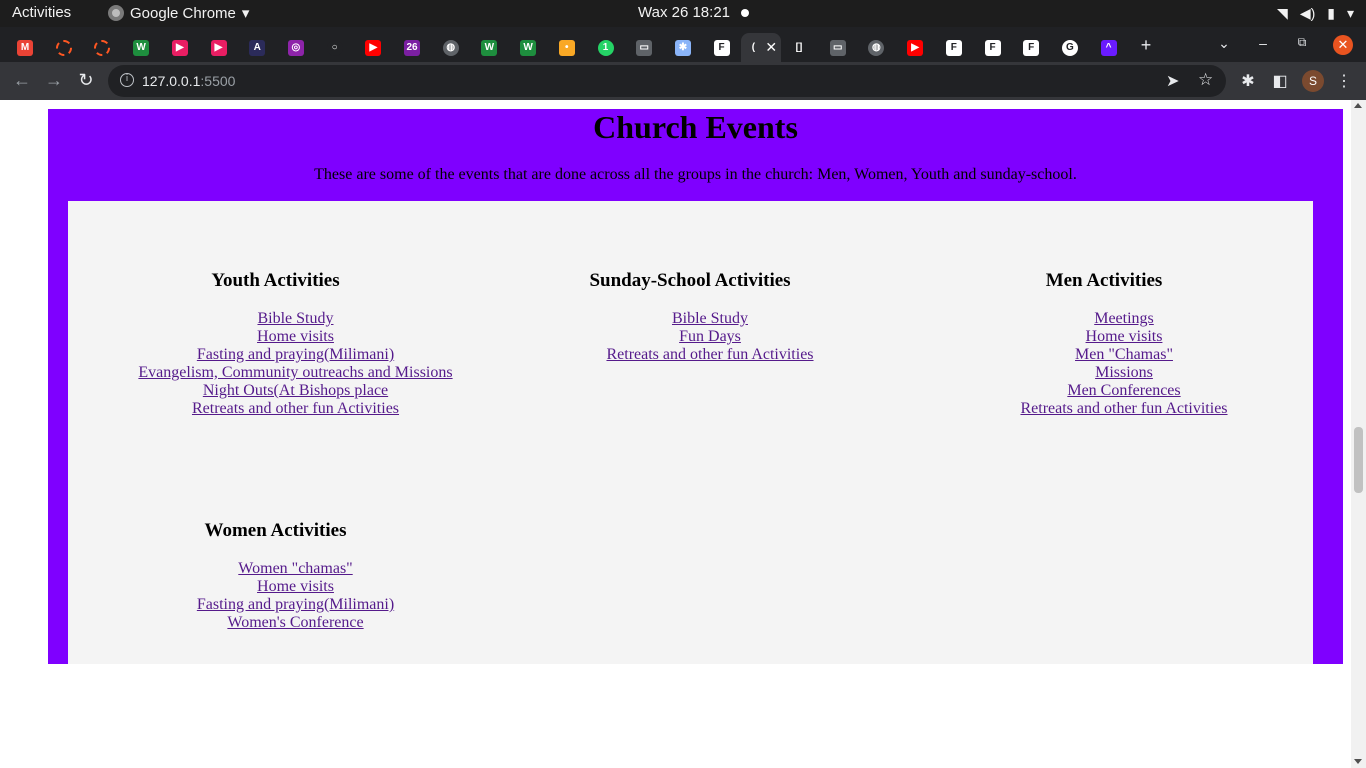 This screenshot has width=1366, height=768. I want to click on activity-link: Men "Chamas", so click(1124, 354).